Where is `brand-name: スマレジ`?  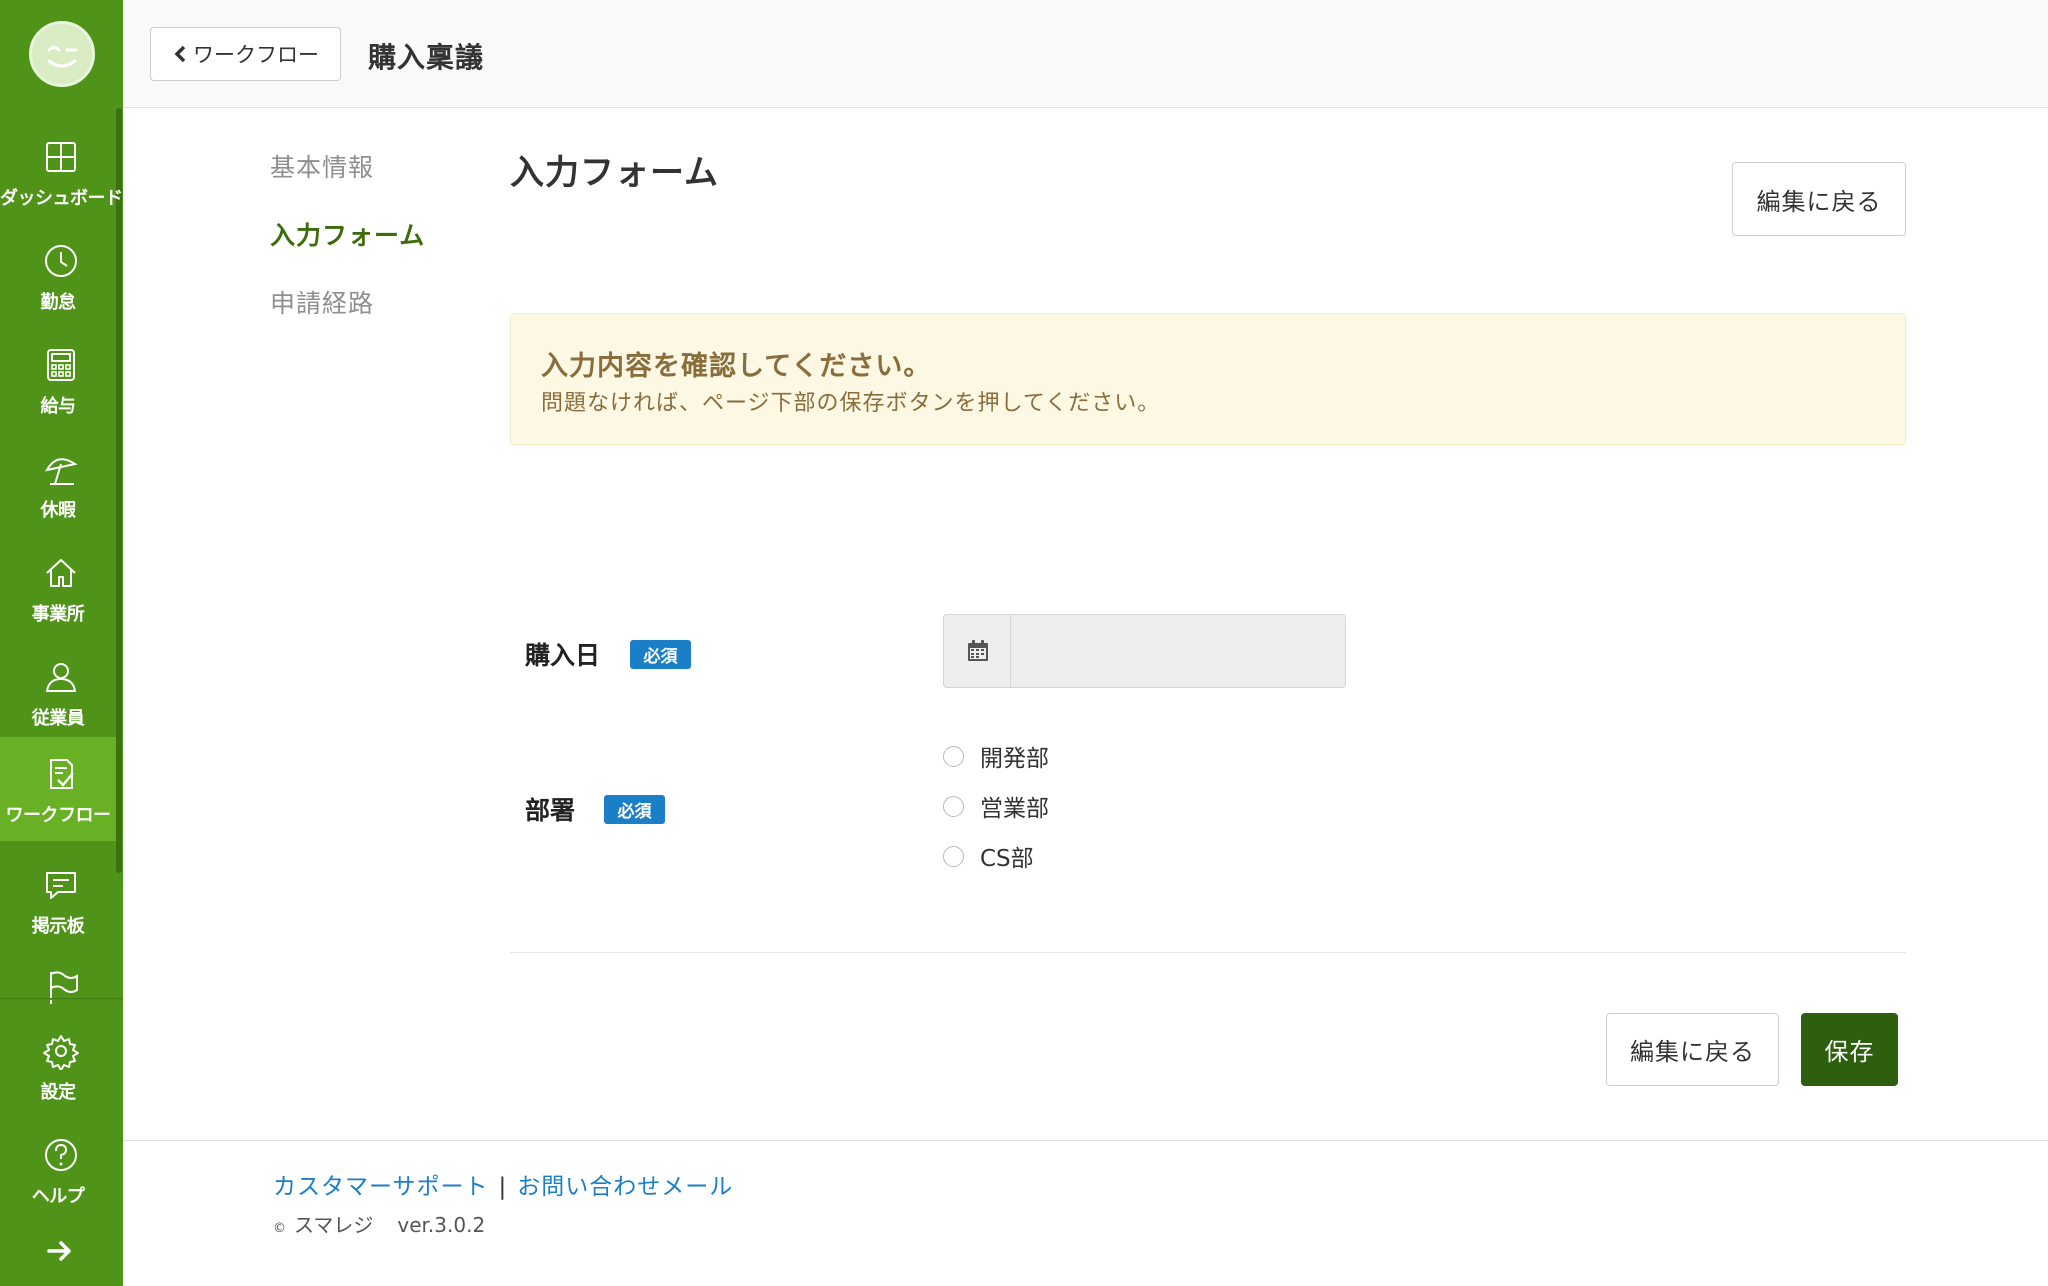 brand-name: スマレジ is located at coordinates (334, 1225).